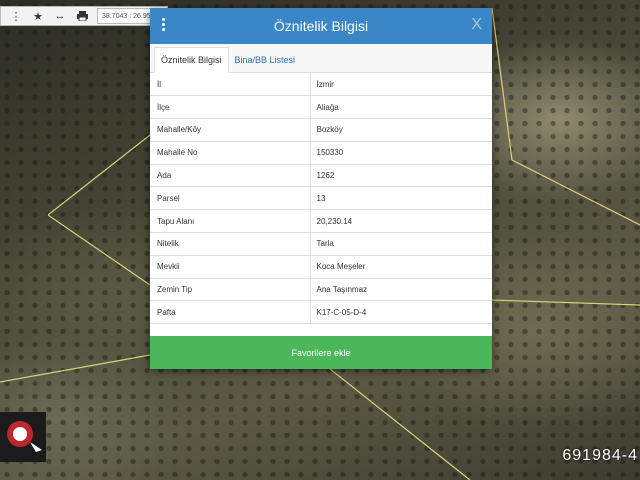 This screenshot has width=640, height=480. I want to click on dialog-title: Öznitelik Bilgisi, so click(321, 26).